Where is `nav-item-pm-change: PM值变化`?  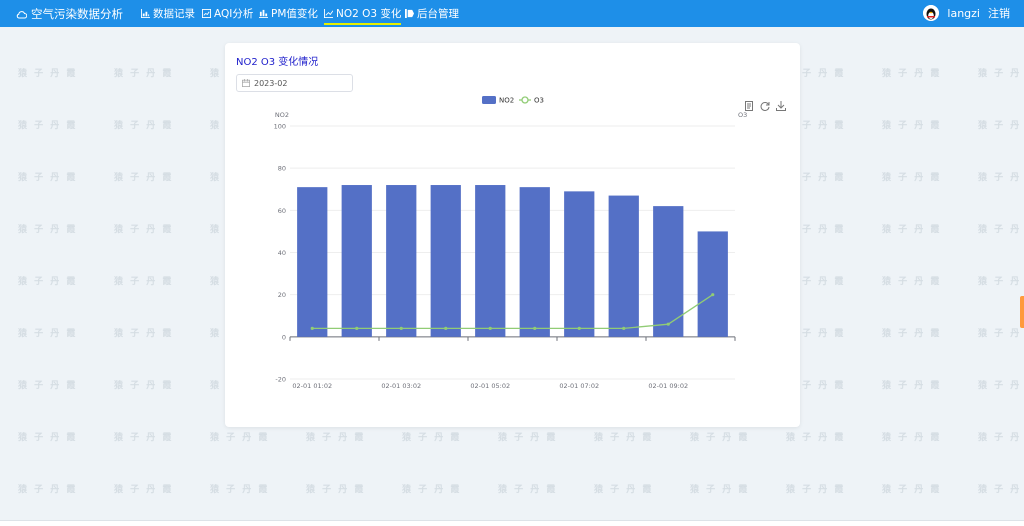
nav-item-pm-change: PM值变化 is located at coordinates (288, 13).